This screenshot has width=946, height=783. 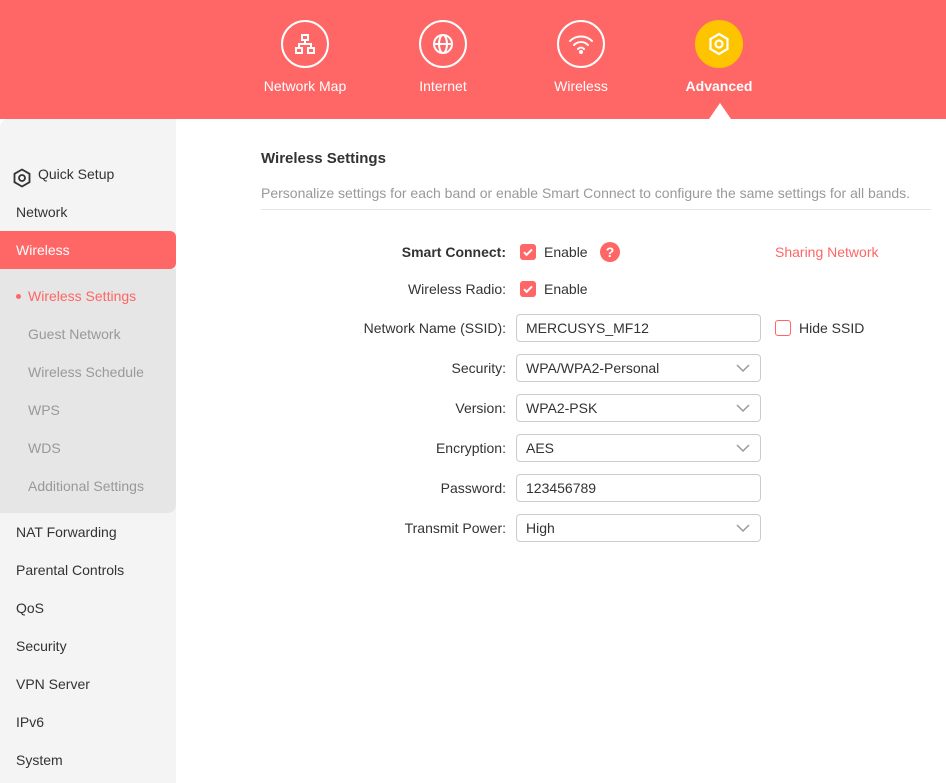 I want to click on help-icon: ?, so click(x=610, y=252).